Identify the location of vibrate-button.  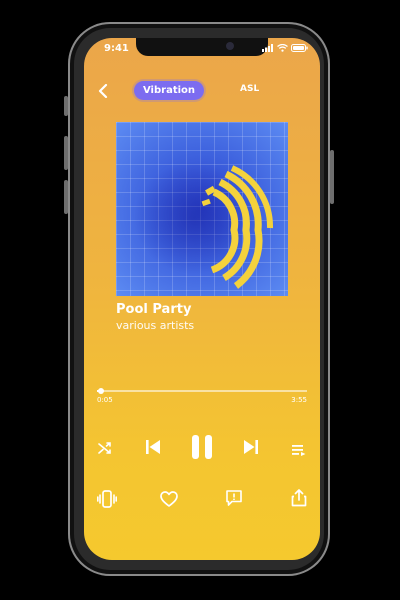
(107, 501).